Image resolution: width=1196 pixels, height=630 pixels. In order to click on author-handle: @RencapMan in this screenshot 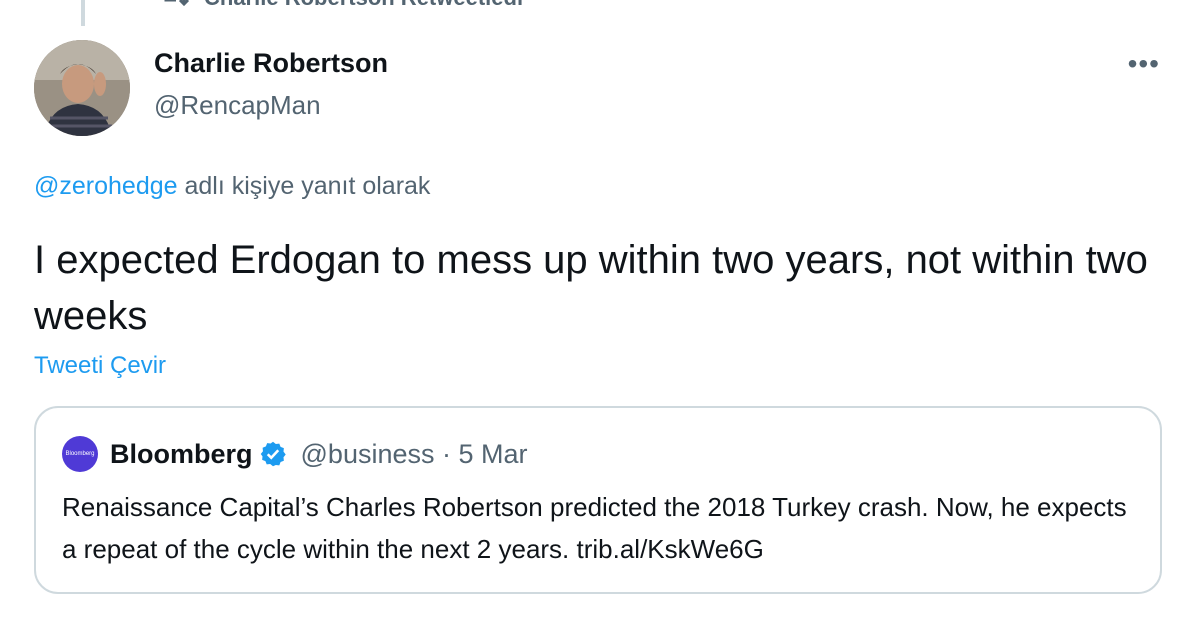, I will do `click(237, 105)`.